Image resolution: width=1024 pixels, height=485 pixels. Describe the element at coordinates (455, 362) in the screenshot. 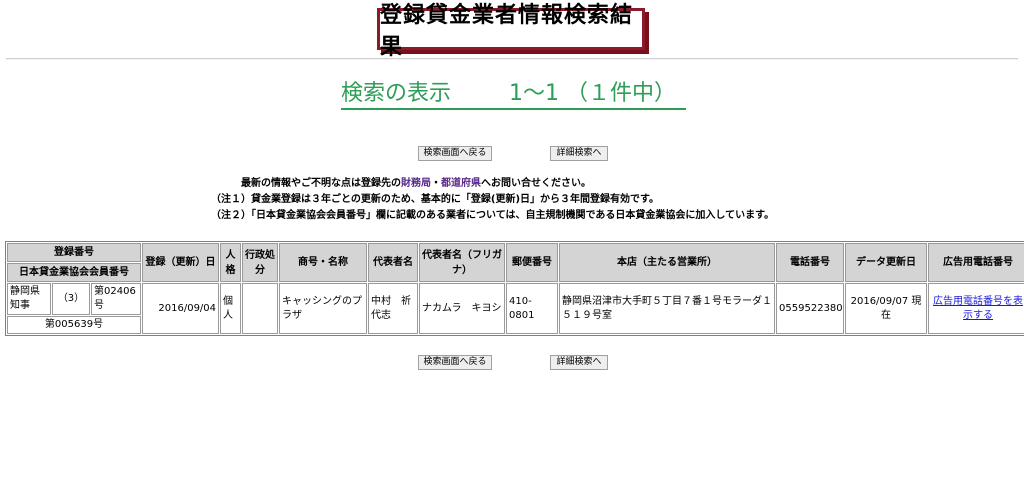

I see `back-to-search-button-bottom: 検索画面へ戻る` at that location.